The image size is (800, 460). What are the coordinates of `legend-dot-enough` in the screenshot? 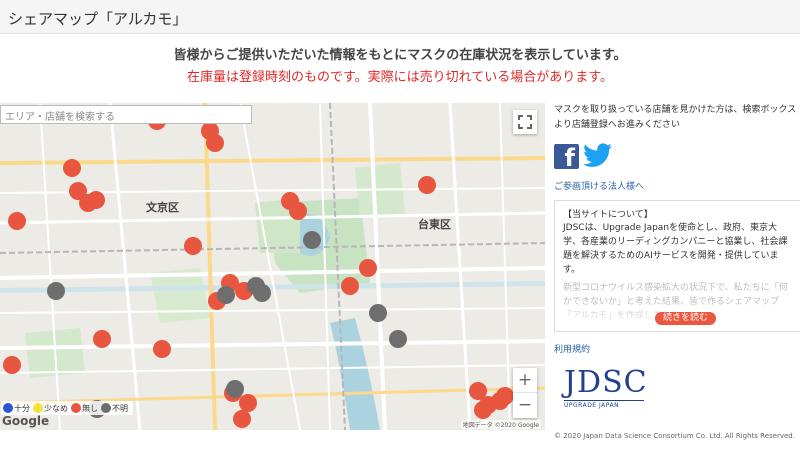 It's located at (8, 408).